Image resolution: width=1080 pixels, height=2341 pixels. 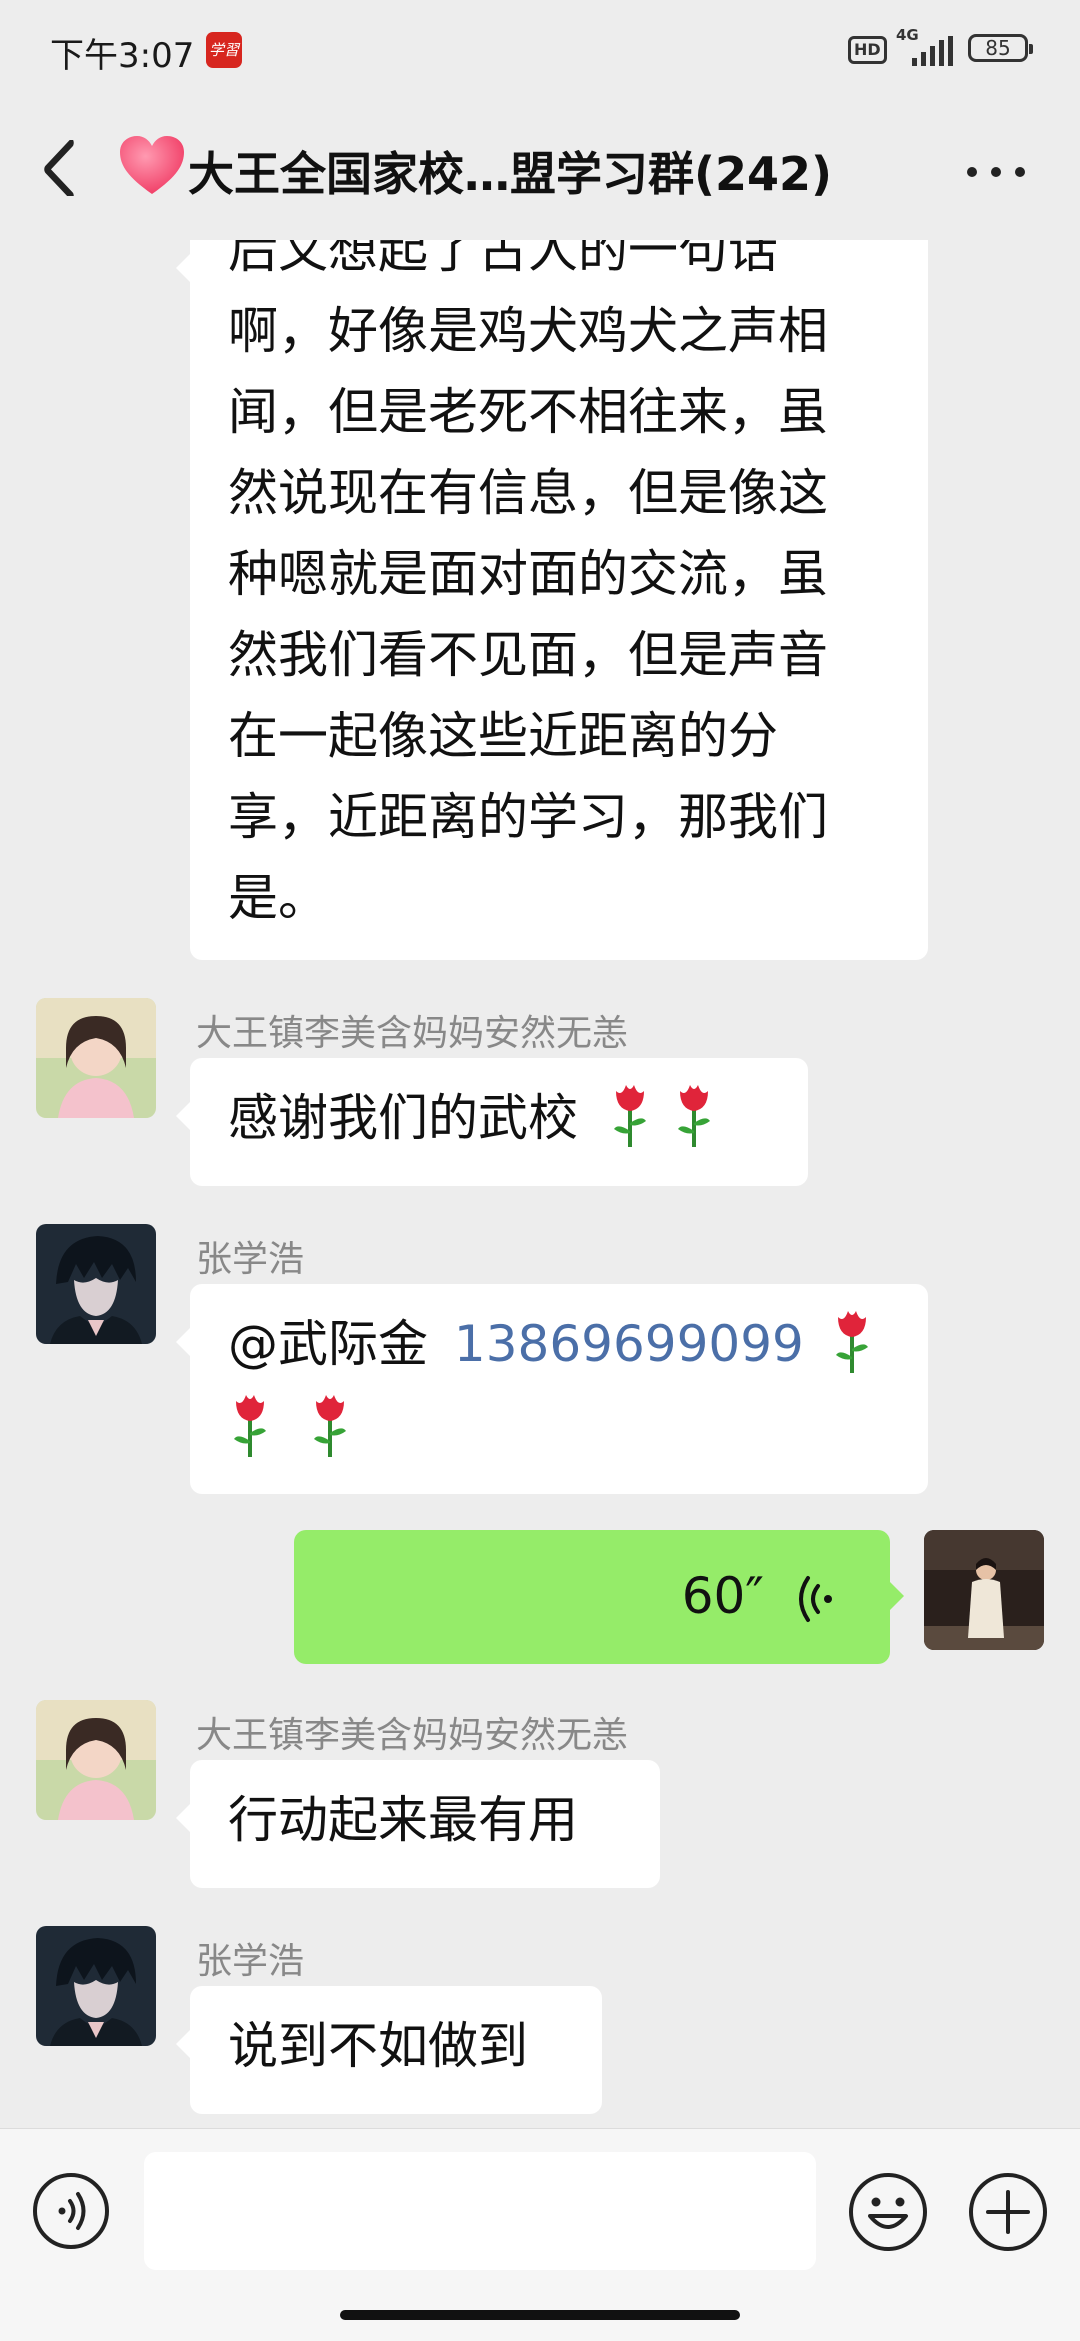 I want to click on message-bubble: 行动起来最有用, so click(x=418, y=1824).